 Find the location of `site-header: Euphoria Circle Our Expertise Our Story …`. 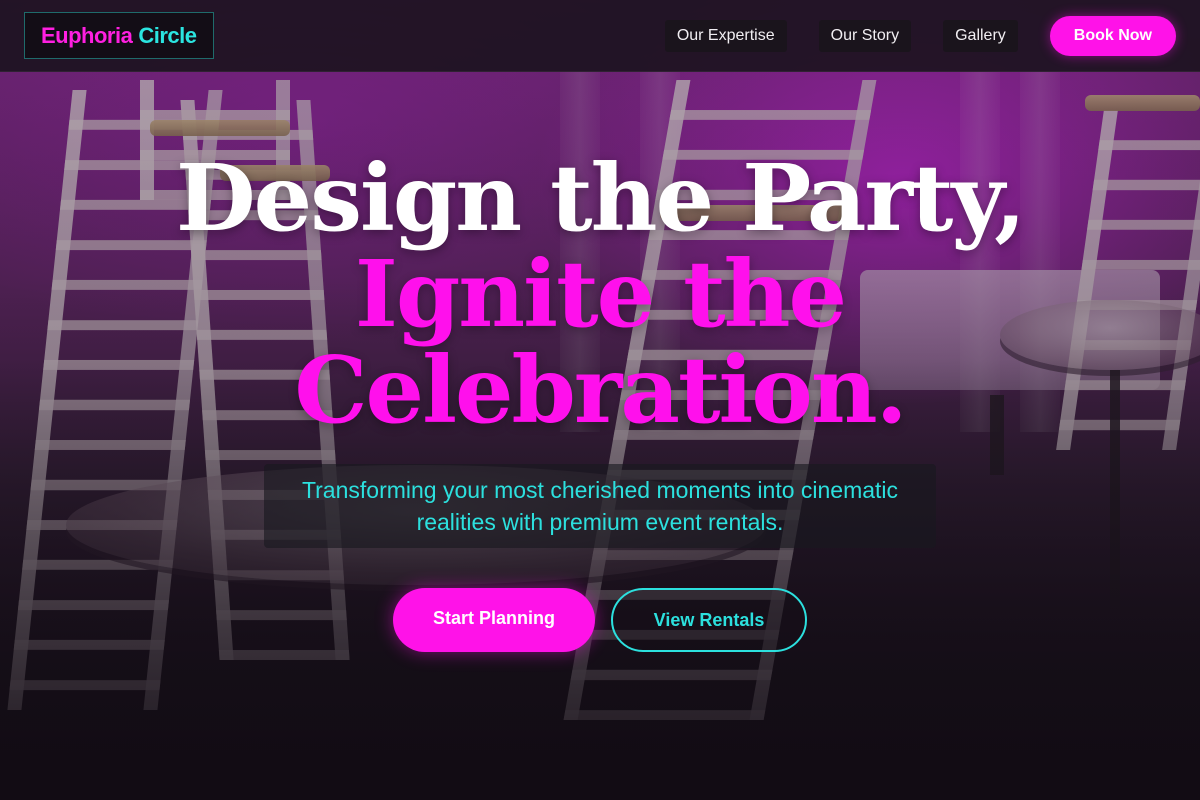

site-header: Euphoria Circle Our Expertise Our Story … is located at coordinates (600, 36).